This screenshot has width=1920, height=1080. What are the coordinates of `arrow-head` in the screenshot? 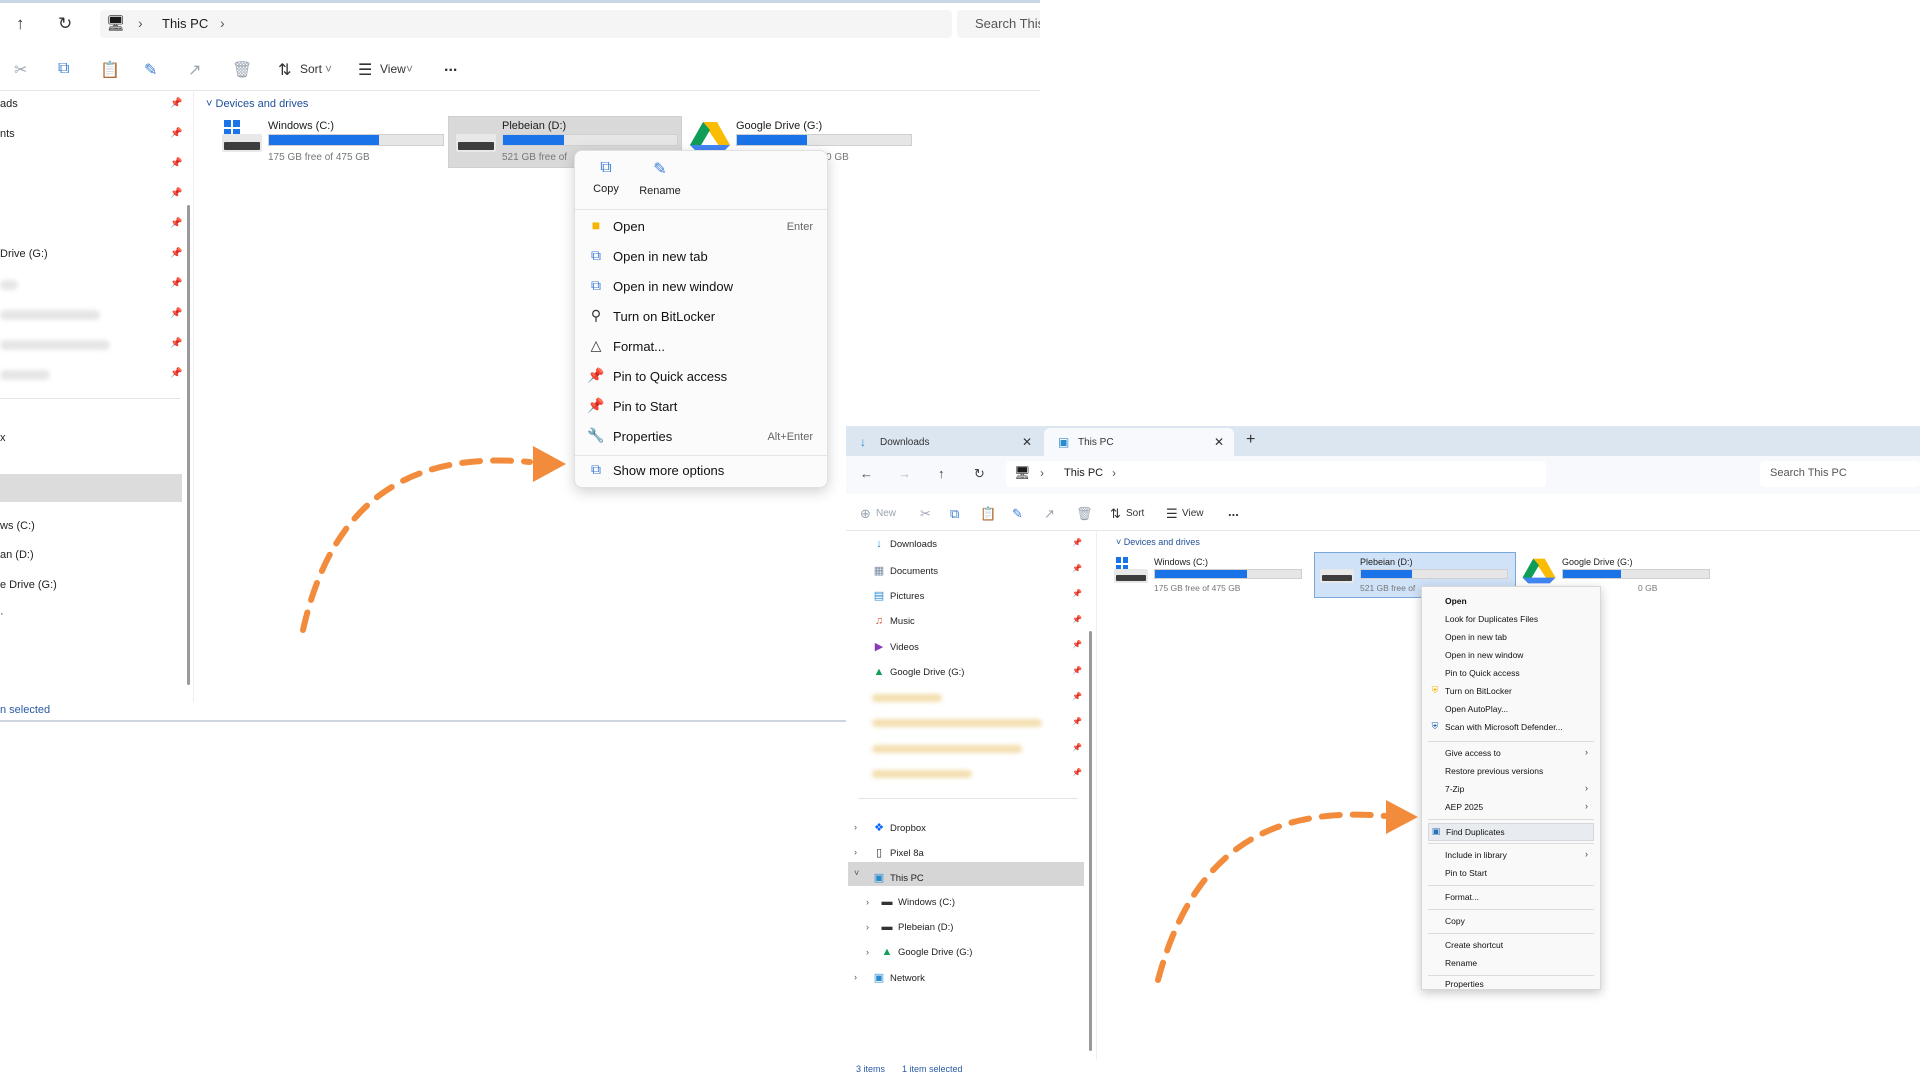 It's located at (1402, 817).